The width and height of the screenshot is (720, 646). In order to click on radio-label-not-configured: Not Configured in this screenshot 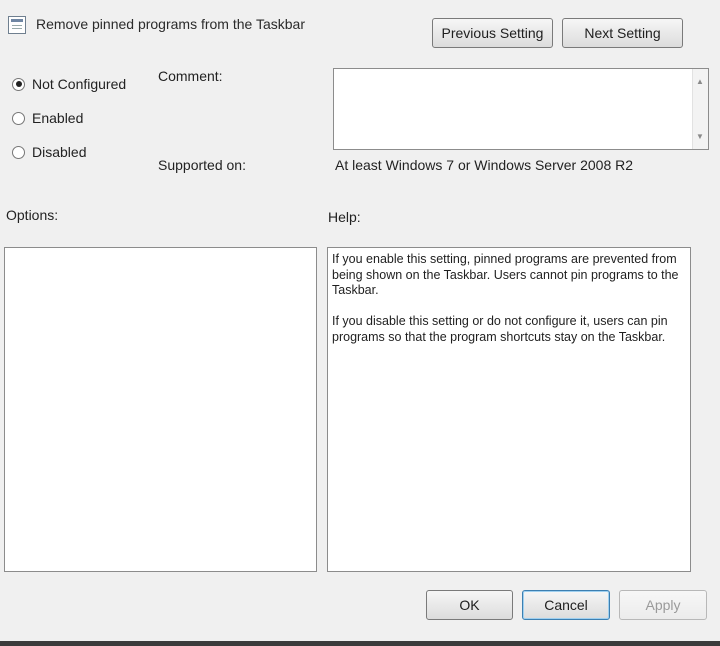, I will do `click(79, 84)`.